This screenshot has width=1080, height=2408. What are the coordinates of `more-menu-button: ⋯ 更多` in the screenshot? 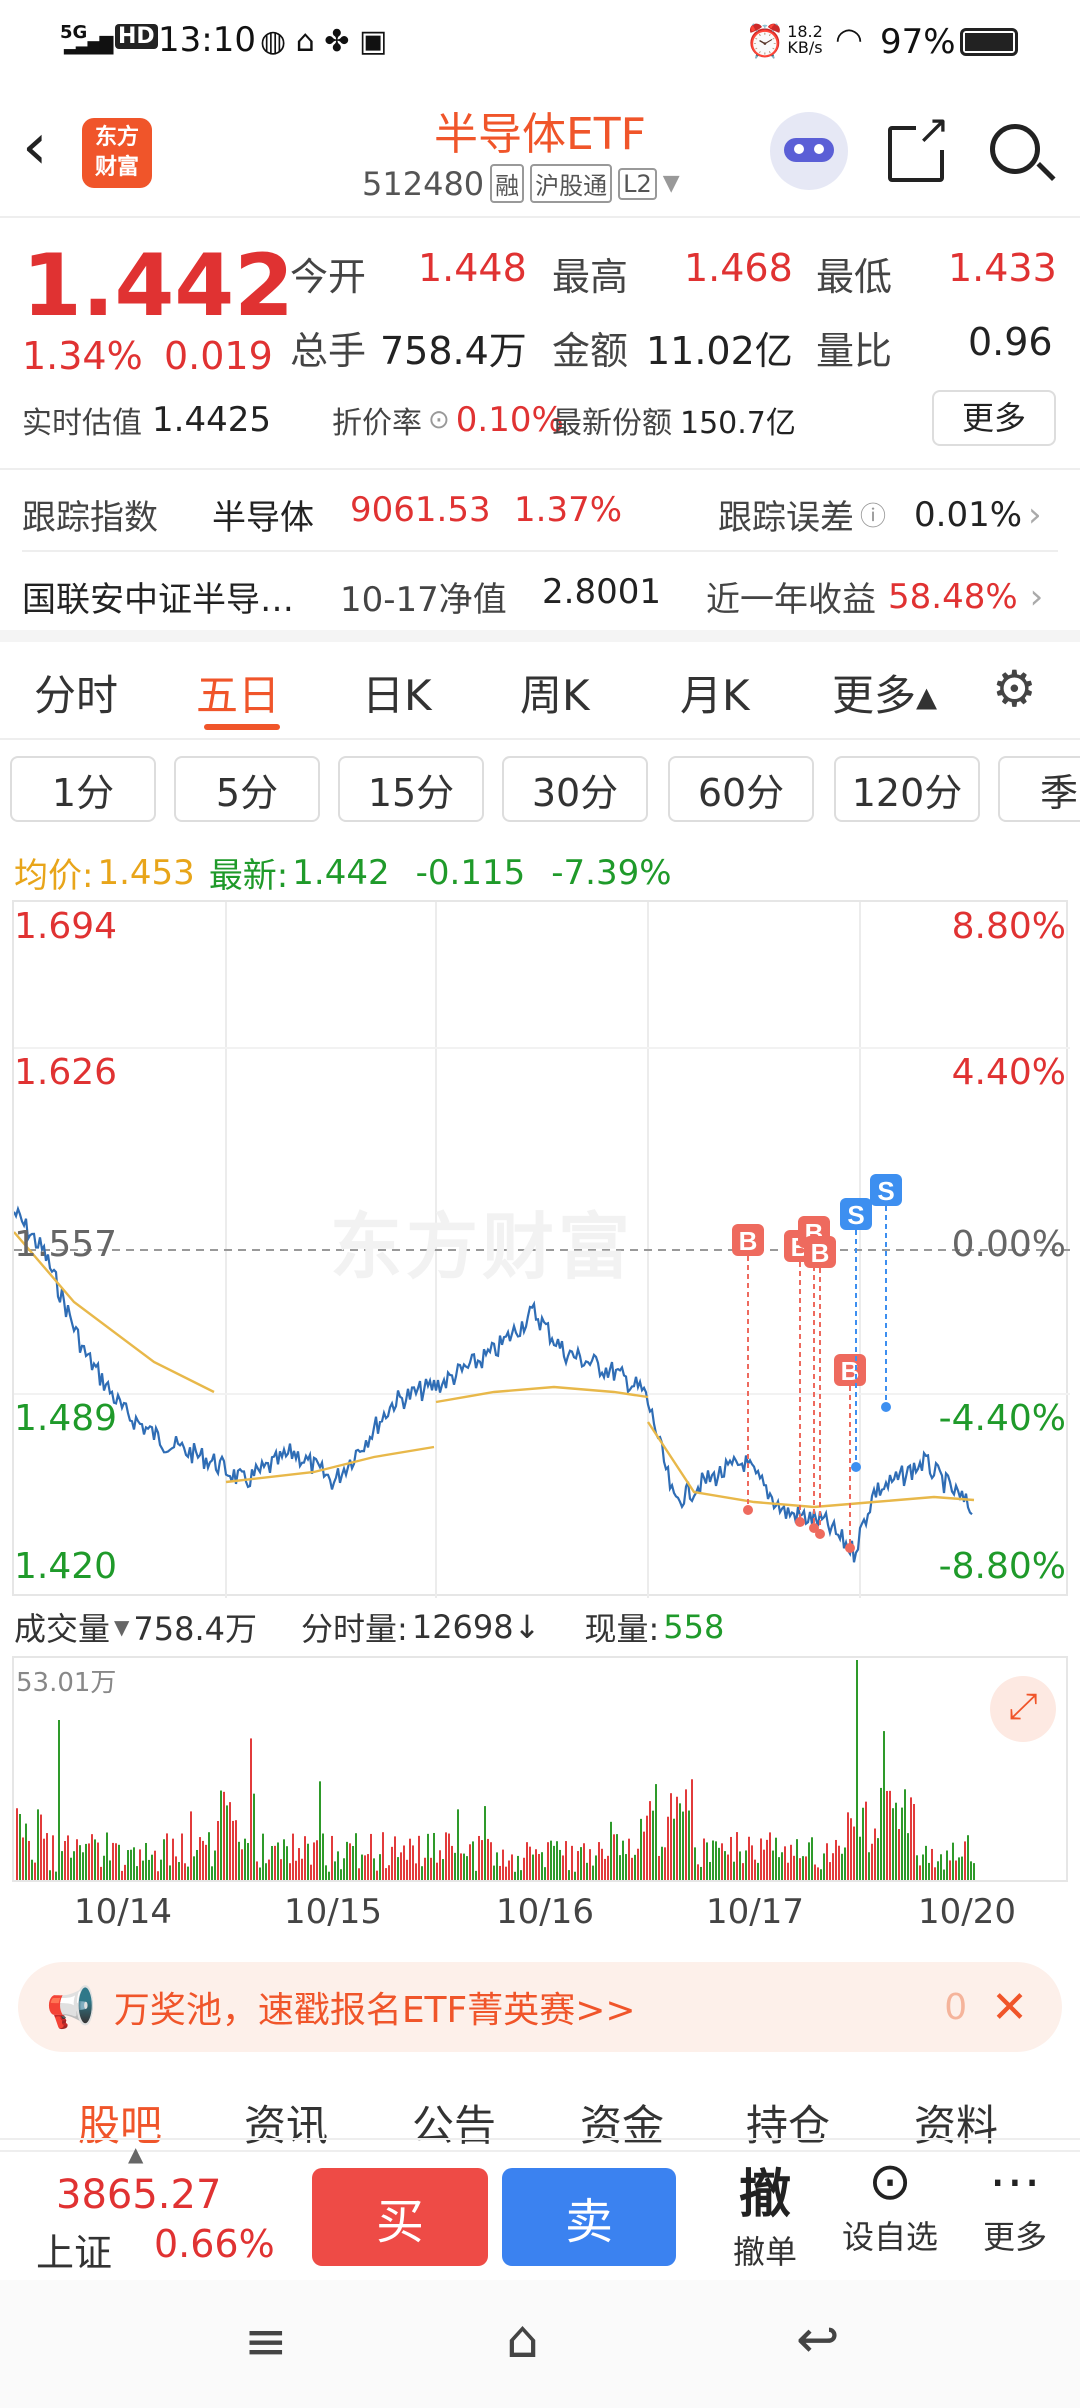 It's located at (1015, 2205).